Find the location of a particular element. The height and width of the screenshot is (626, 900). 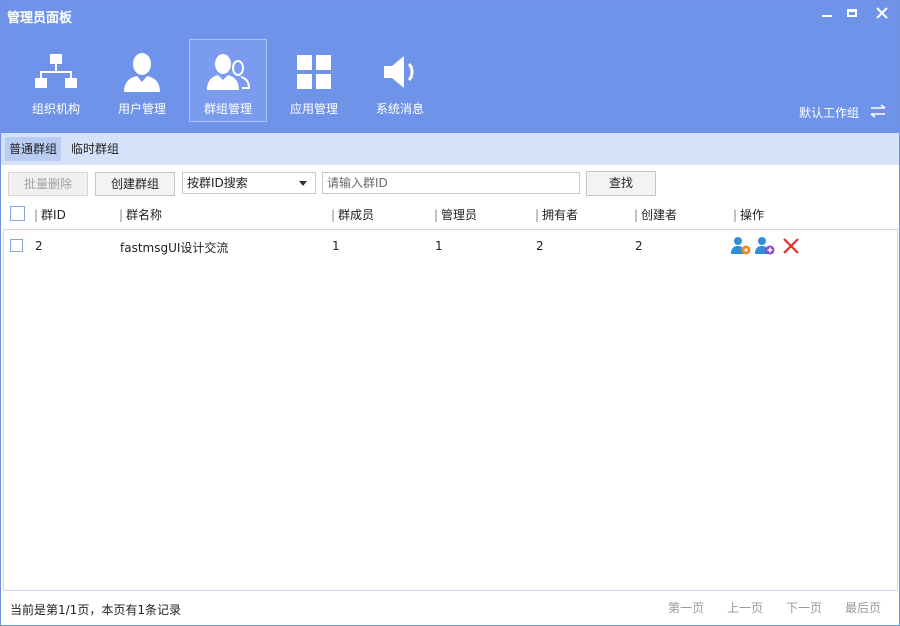

nav-groups: 群组管理 is located at coordinates (228, 80).